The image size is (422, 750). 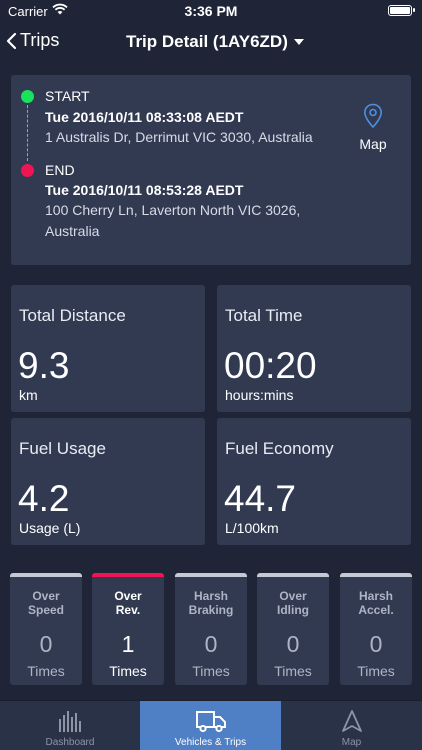 What do you see at coordinates (144, 190) in the screenshot?
I see `end-time: Tue 2016/10/11 08:53:28 AEDT` at bounding box center [144, 190].